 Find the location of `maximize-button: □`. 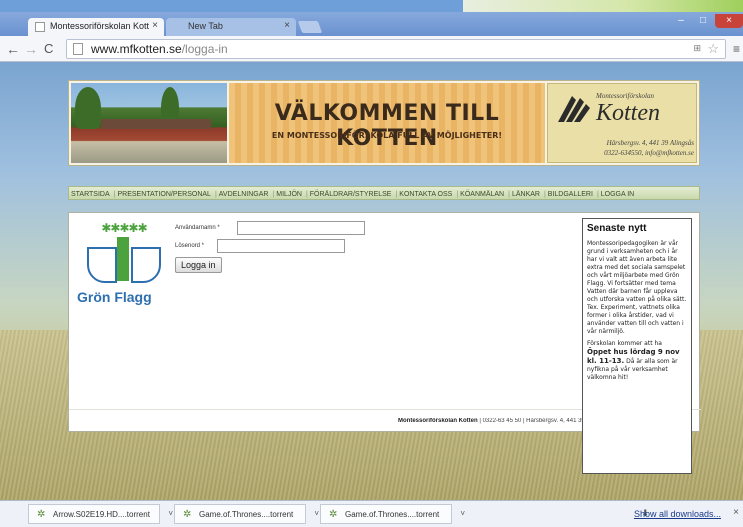

maximize-button: □ is located at coordinates (703, 21).